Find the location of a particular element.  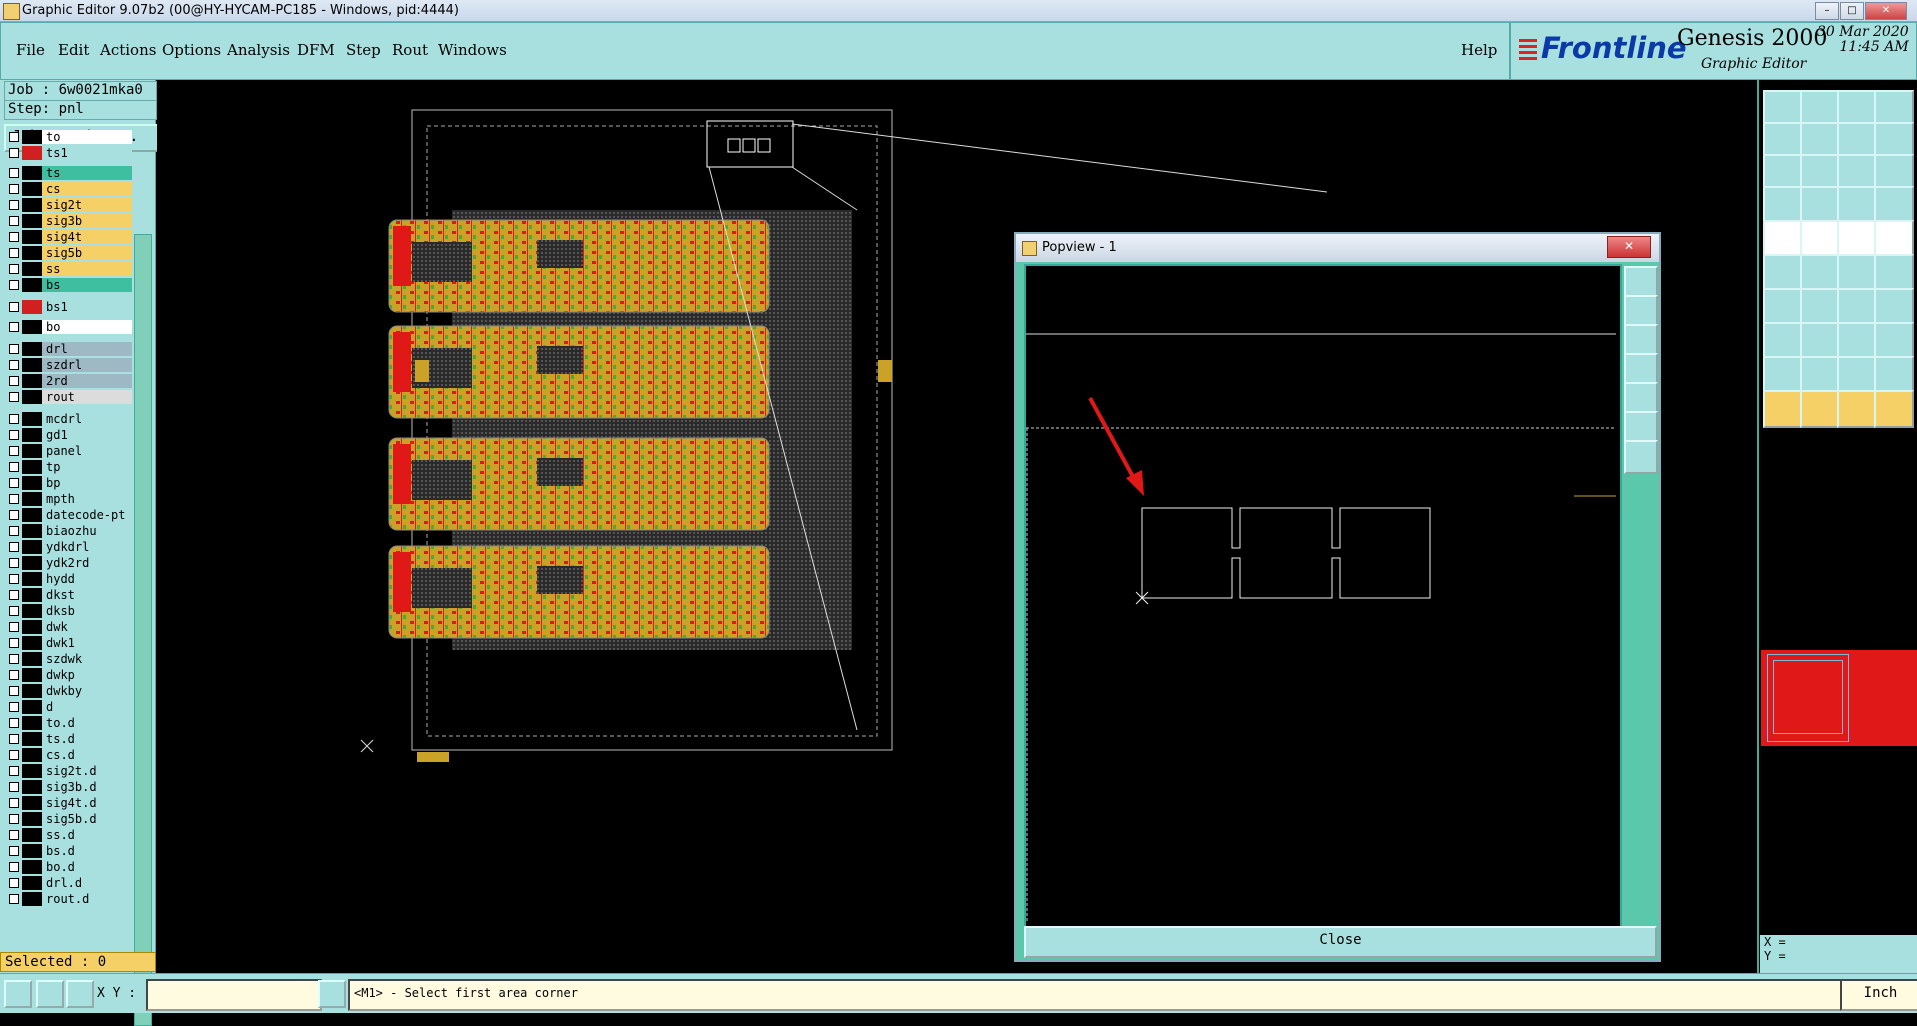

layer-row-szdrl: szdrl is located at coordinates (69, 365).